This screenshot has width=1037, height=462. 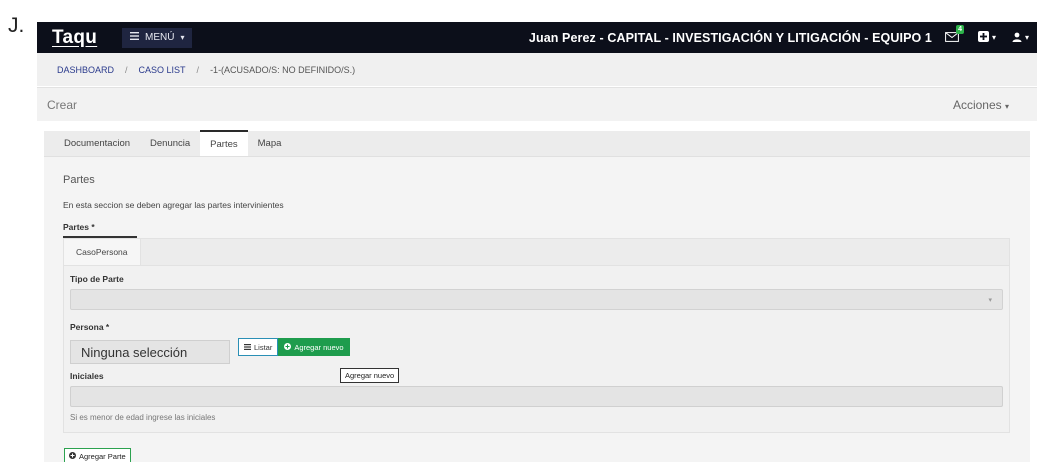 I want to click on panel-title: Partes, so click(x=79, y=180).